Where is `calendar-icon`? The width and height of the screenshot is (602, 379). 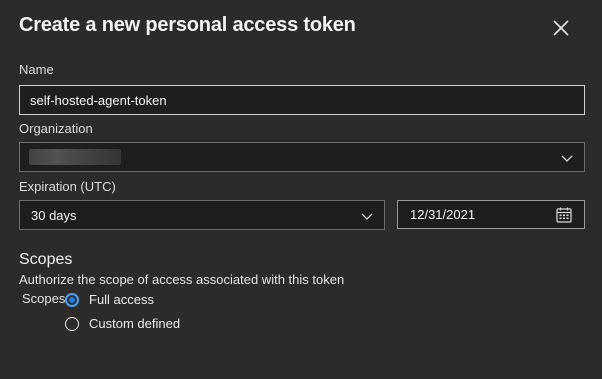 calendar-icon is located at coordinates (564, 216).